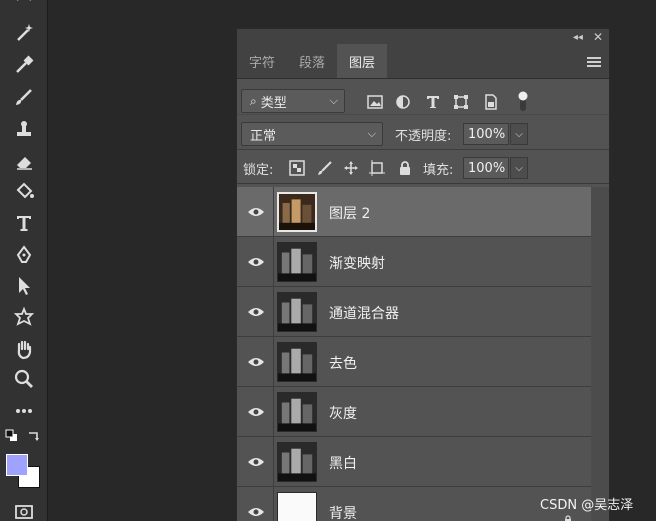 This screenshot has width=656, height=521. I want to click on layer-filter-row: ⌕ 类型 ⌵, so click(423, 98).